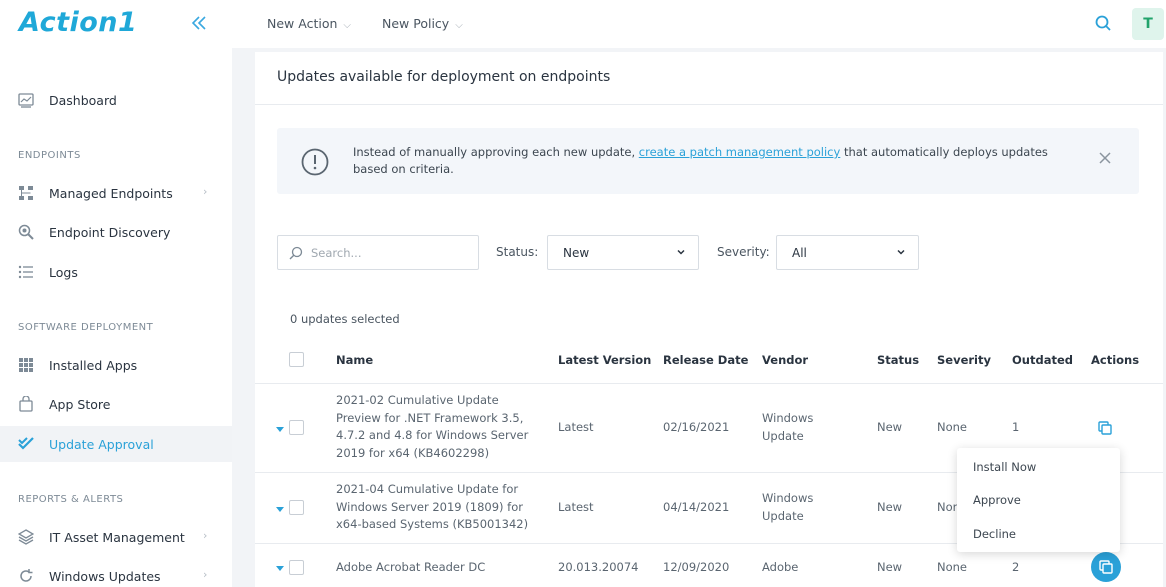 The image size is (1166, 587). I want to click on latest-version: 20.013.20074, so click(598, 567).